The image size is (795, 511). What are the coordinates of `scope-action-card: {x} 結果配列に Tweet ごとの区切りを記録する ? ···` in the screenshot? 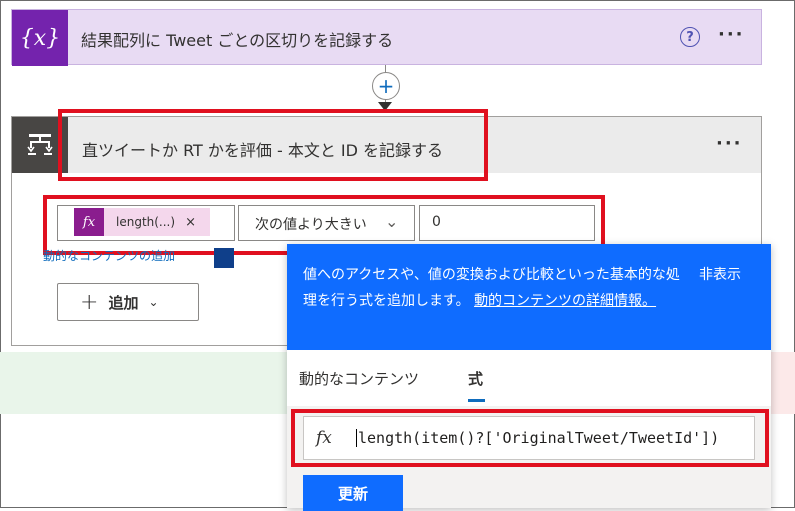 It's located at (386, 37).